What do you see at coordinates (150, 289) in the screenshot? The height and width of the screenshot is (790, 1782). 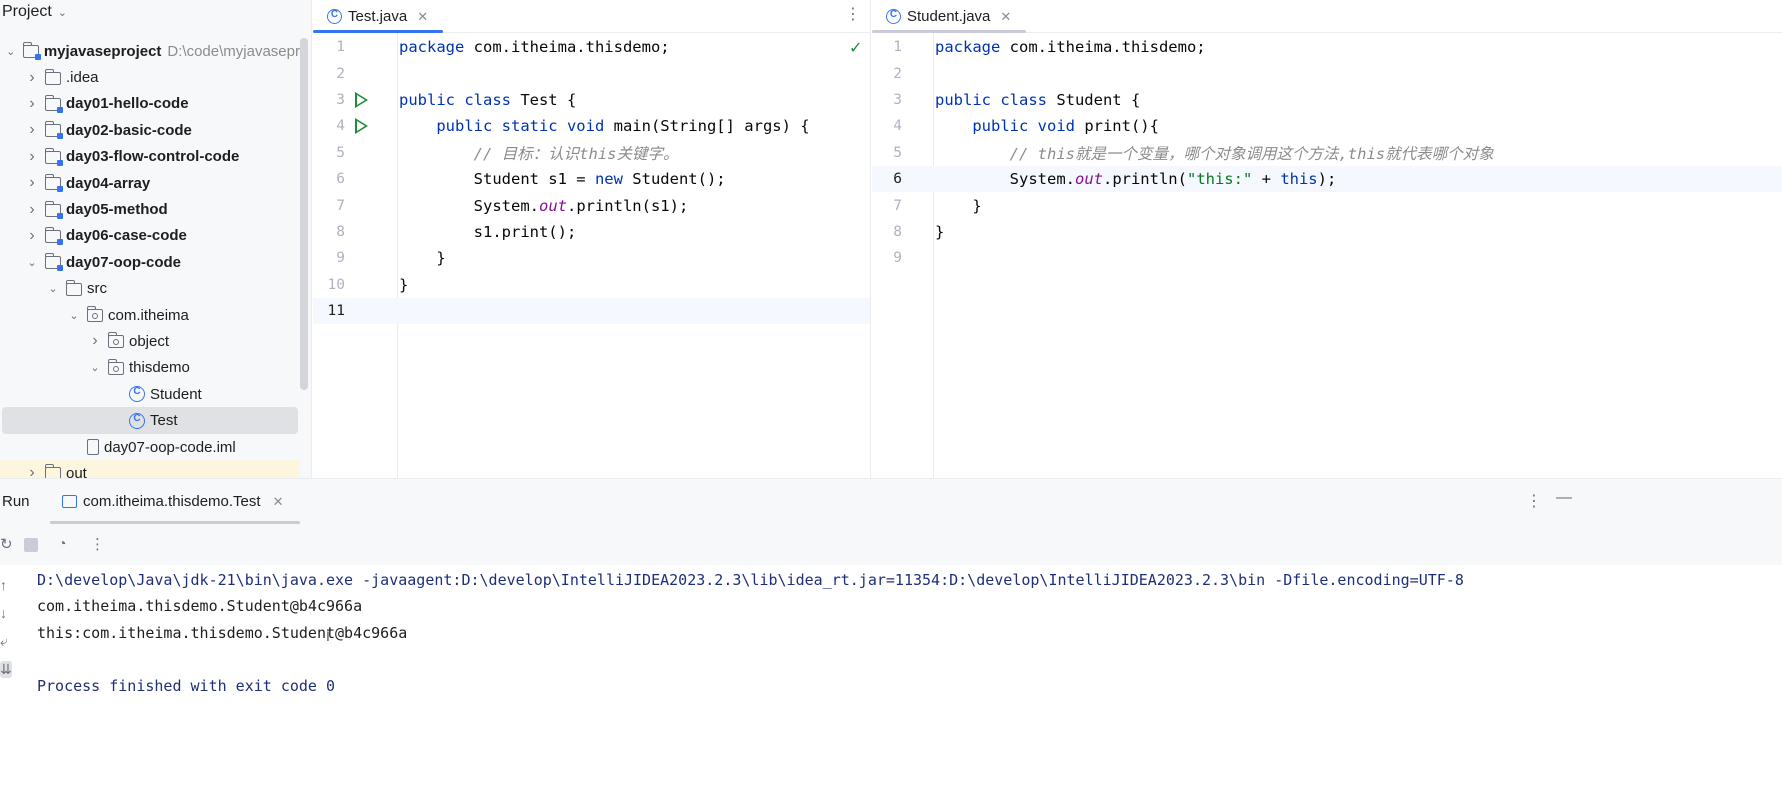 I see `tree-item: ⌄ src` at bounding box center [150, 289].